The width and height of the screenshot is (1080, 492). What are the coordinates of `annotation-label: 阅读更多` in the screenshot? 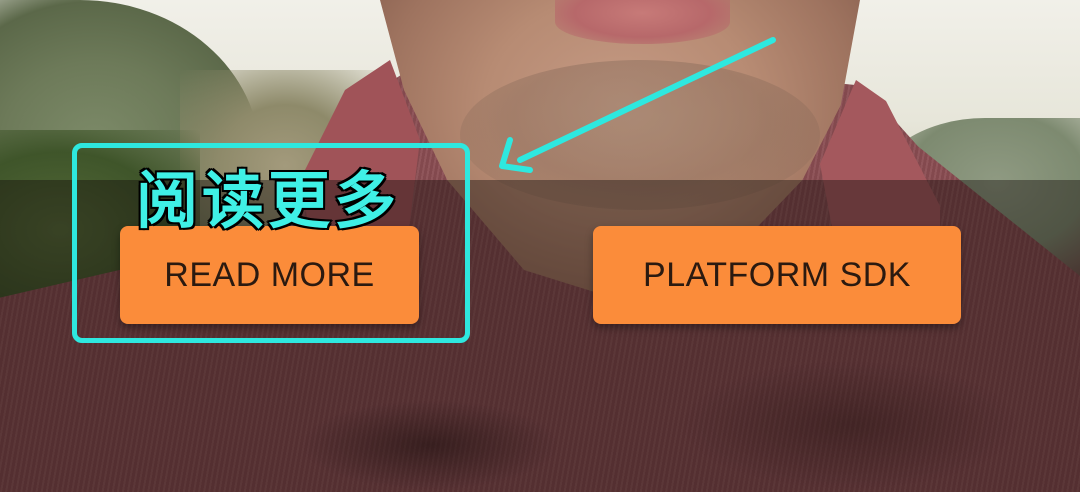 It's located at (267, 200).